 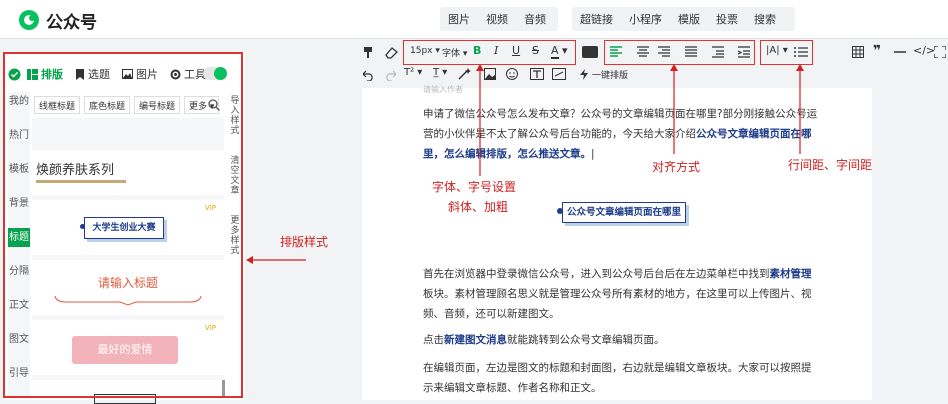 I want to click on align-justify-icon, so click(x=691, y=52).